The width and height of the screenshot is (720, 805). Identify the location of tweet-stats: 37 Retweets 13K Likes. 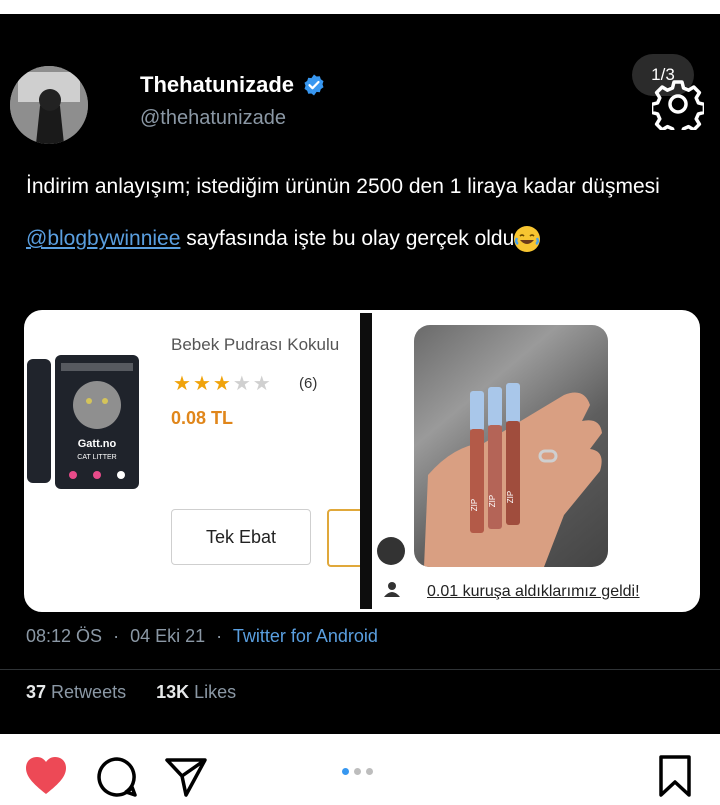
(131, 692).